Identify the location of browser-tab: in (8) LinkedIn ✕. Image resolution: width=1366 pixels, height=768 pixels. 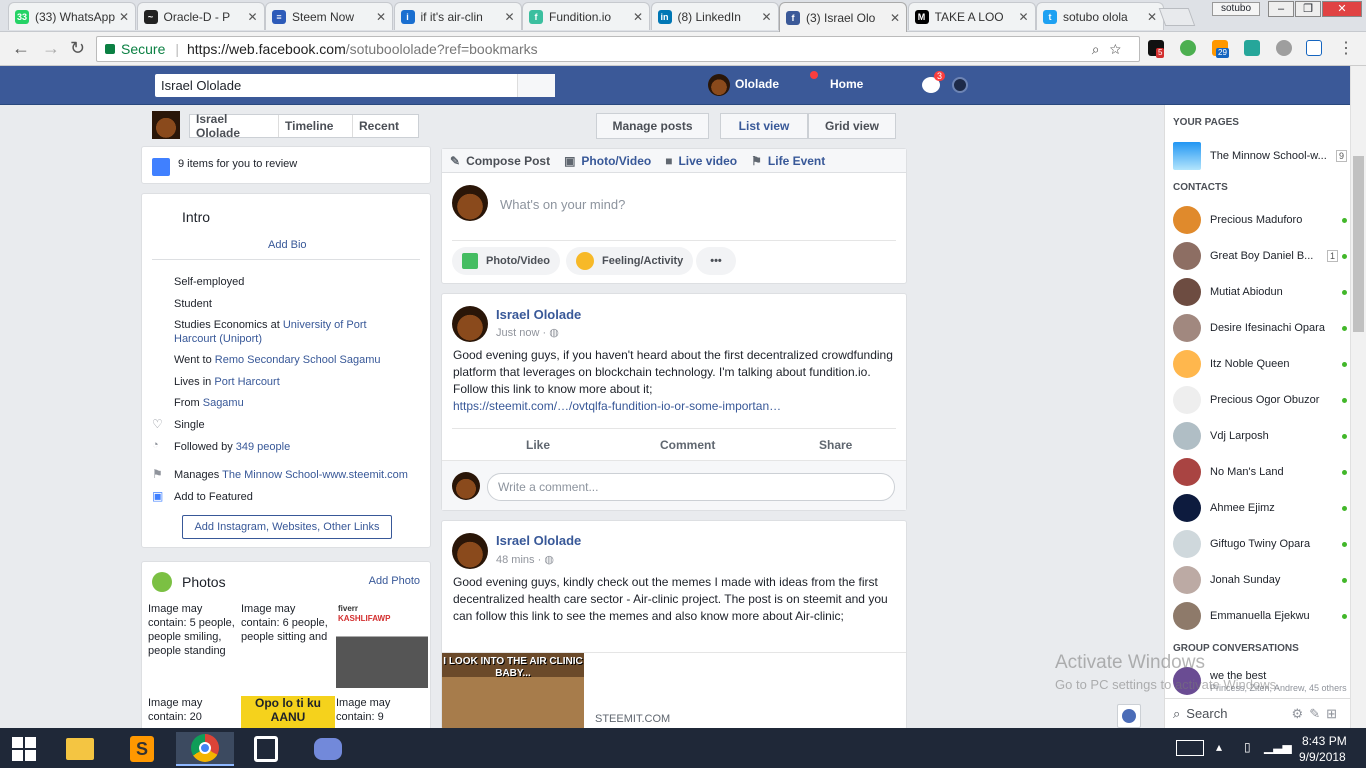
(714, 16).